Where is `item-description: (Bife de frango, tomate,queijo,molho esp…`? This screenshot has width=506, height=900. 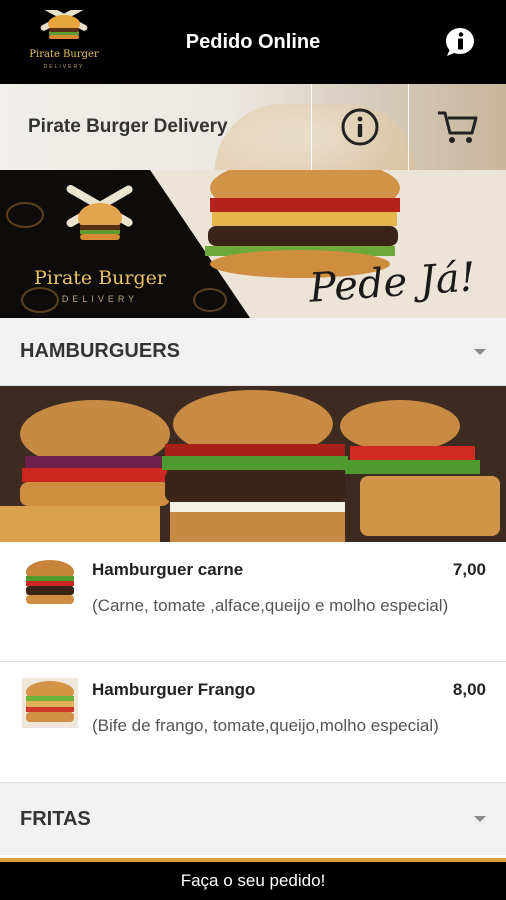 item-description: (Bife de frango, tomate,queijo,molho esp… is located at coordinates (265, 725).